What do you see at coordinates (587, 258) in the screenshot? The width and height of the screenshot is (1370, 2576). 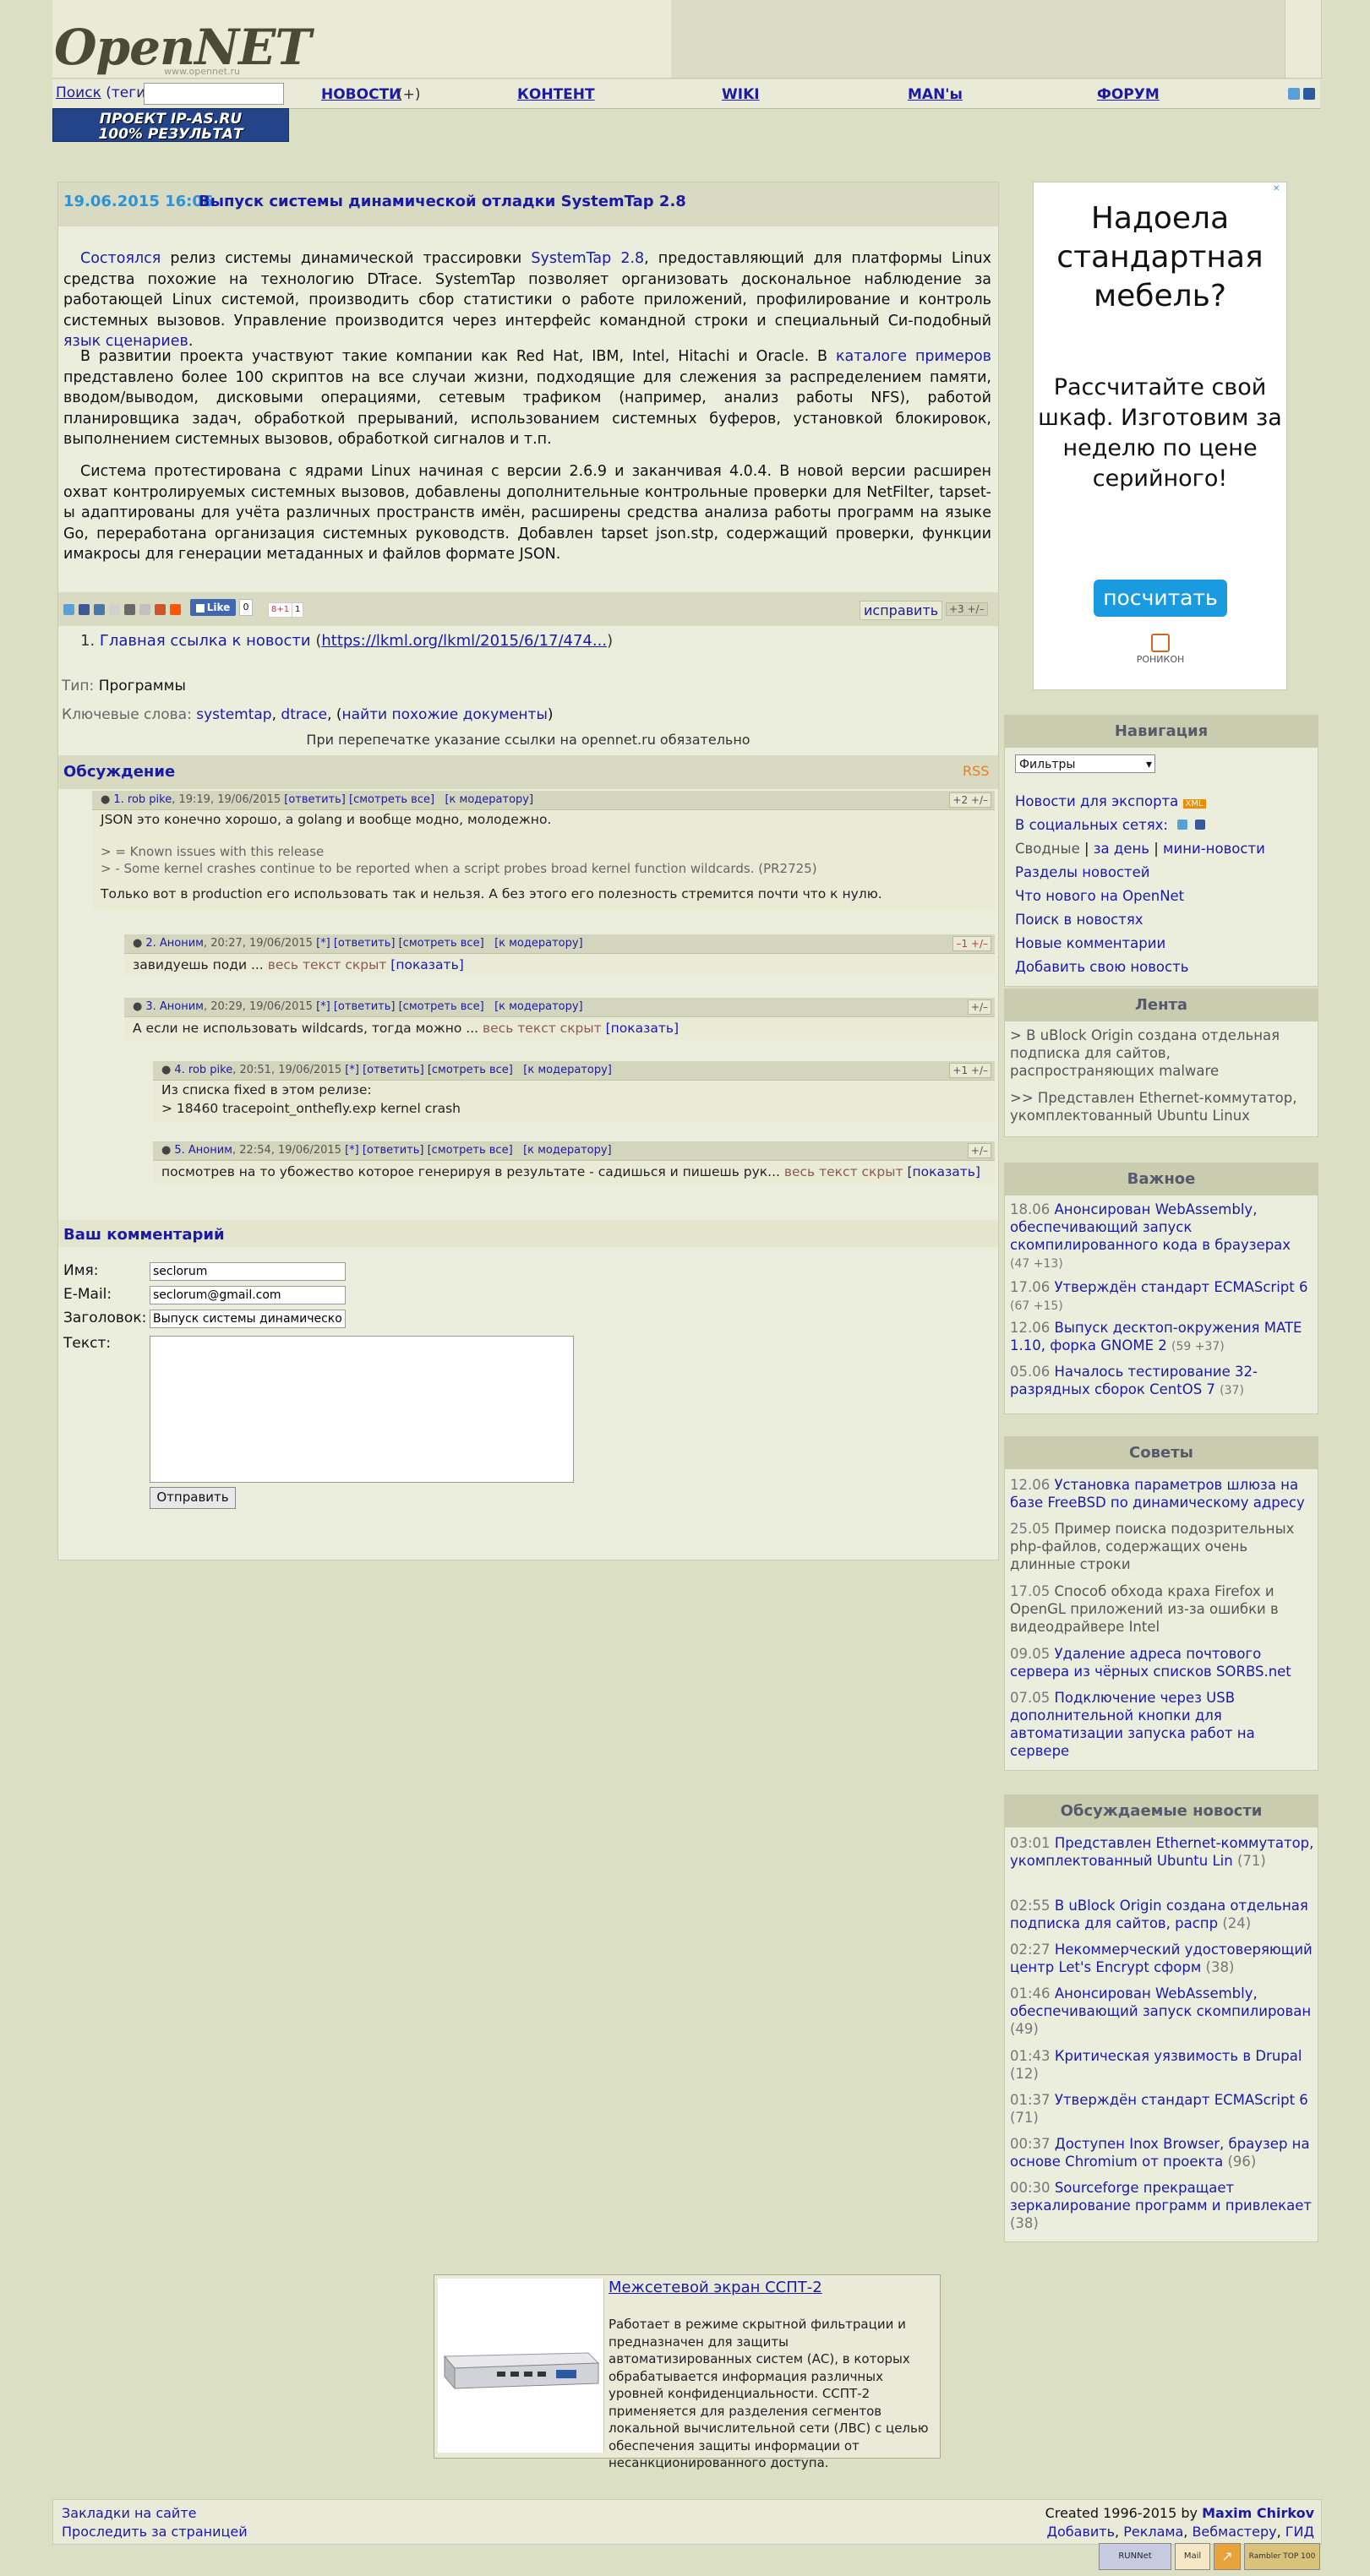 I see `inline-link: SystemTap 2.8` at bounding box center [587, 258].